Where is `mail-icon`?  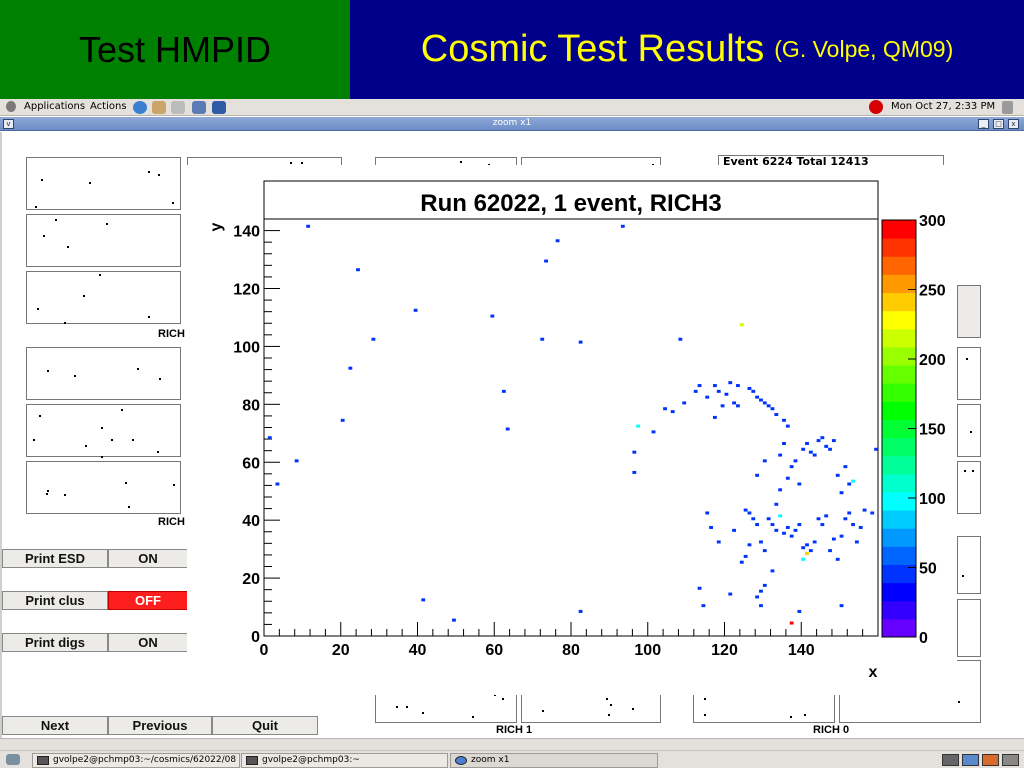 mail-icon is located at coordinates (159, 107).